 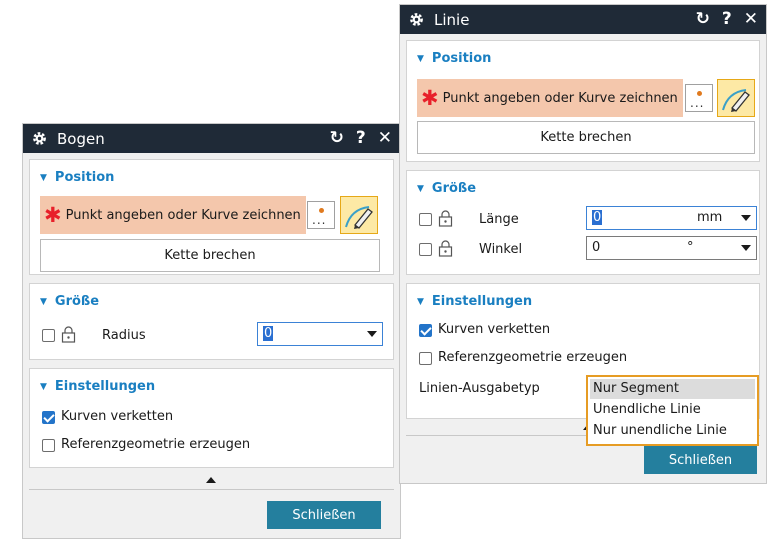 I want to click on linie-angle-input: 0 °, so click(x=671, y=248).